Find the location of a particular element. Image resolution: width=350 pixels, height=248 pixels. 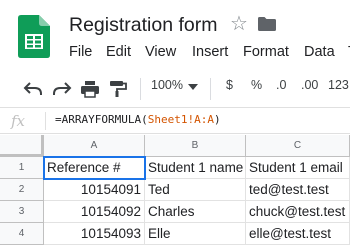

column-header-a: A is located at coordinates (94, 146).